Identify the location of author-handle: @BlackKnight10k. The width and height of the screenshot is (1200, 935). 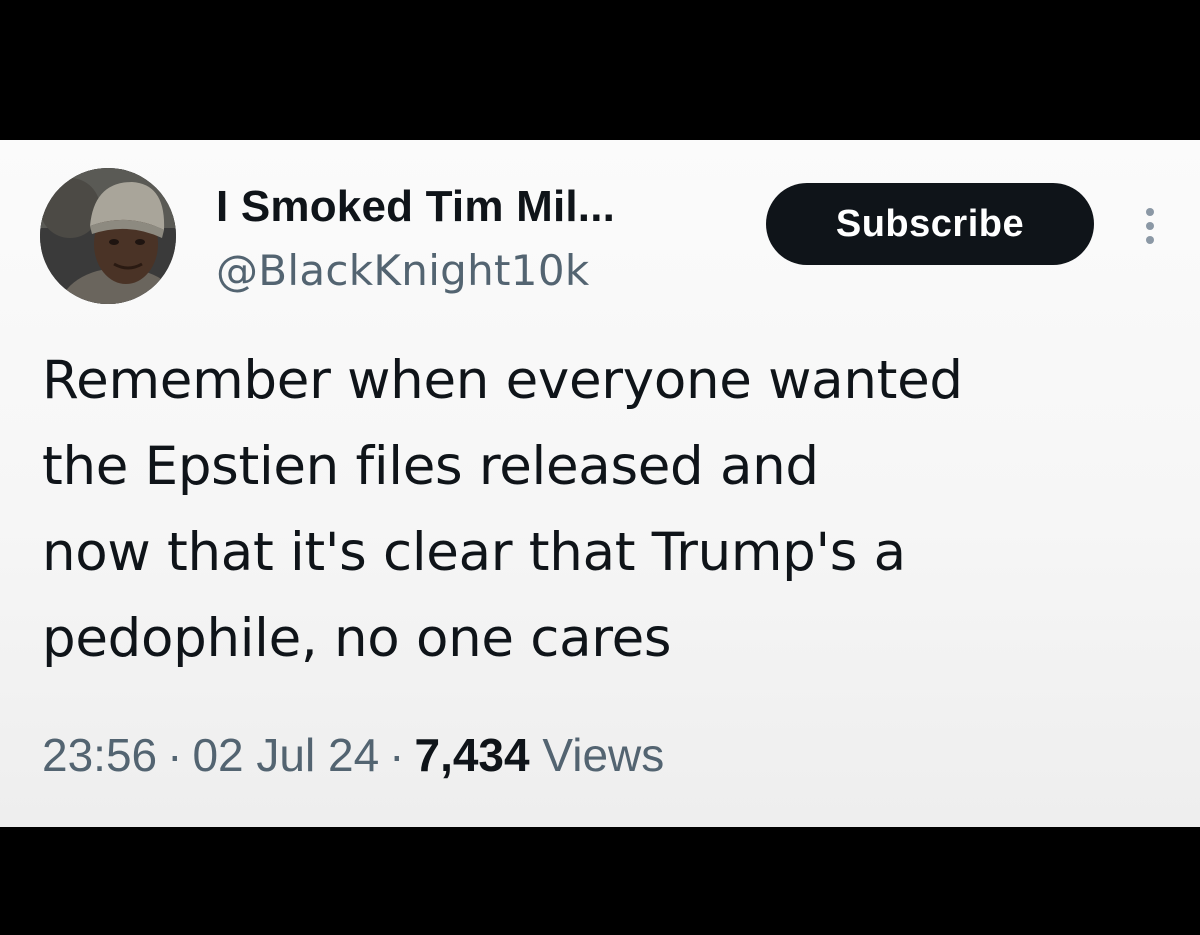
(402, 270).